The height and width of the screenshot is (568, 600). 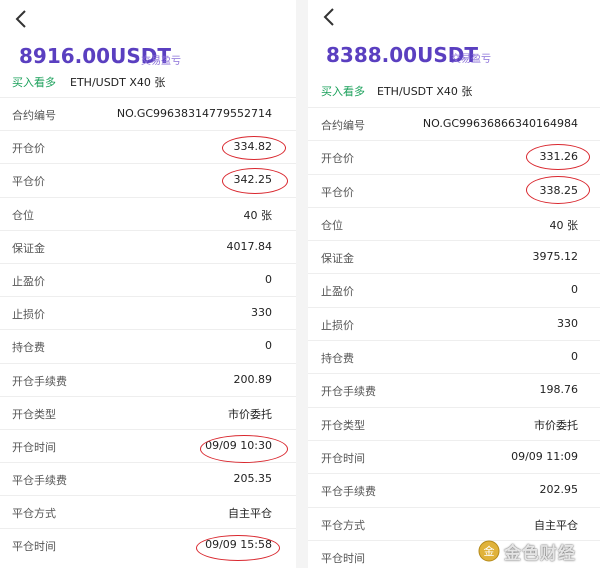 I want to click on row-contract-id: 合约编号 NO.GC99638314779552714, so click(x=148, y=113).